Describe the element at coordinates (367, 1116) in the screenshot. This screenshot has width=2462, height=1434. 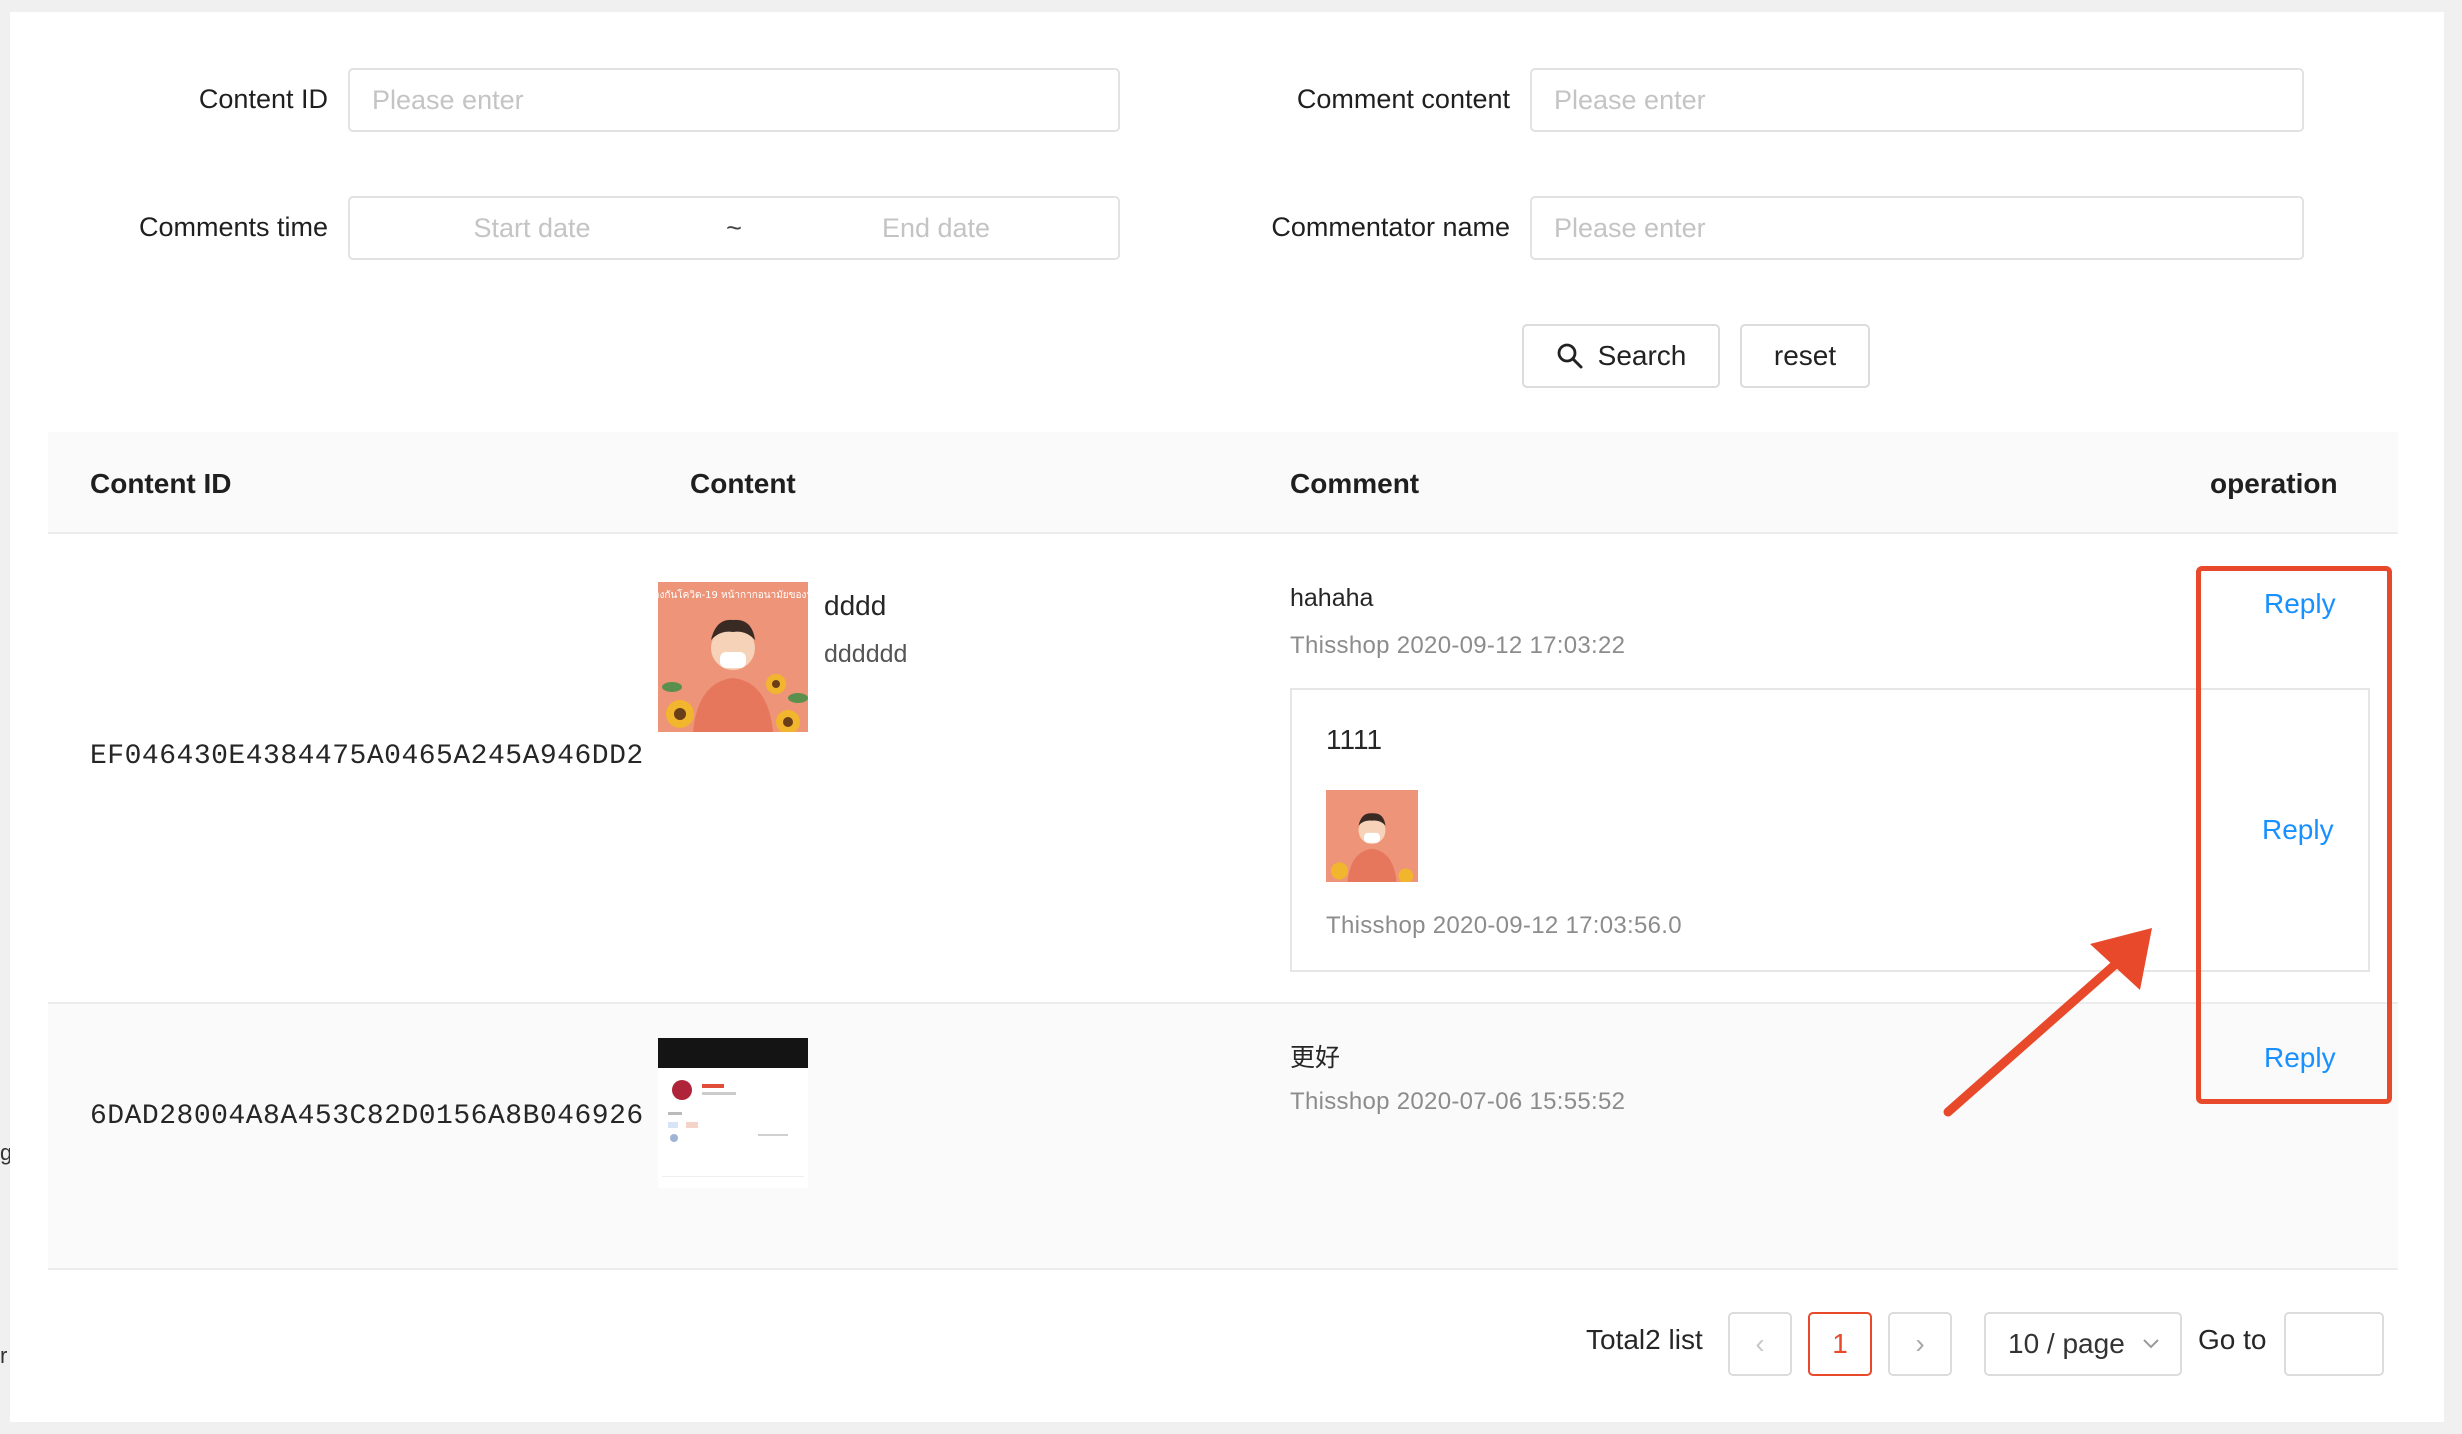
I see `content-id-cell: 6DAD28004A8A453C82D0156A8B046926` at that location.